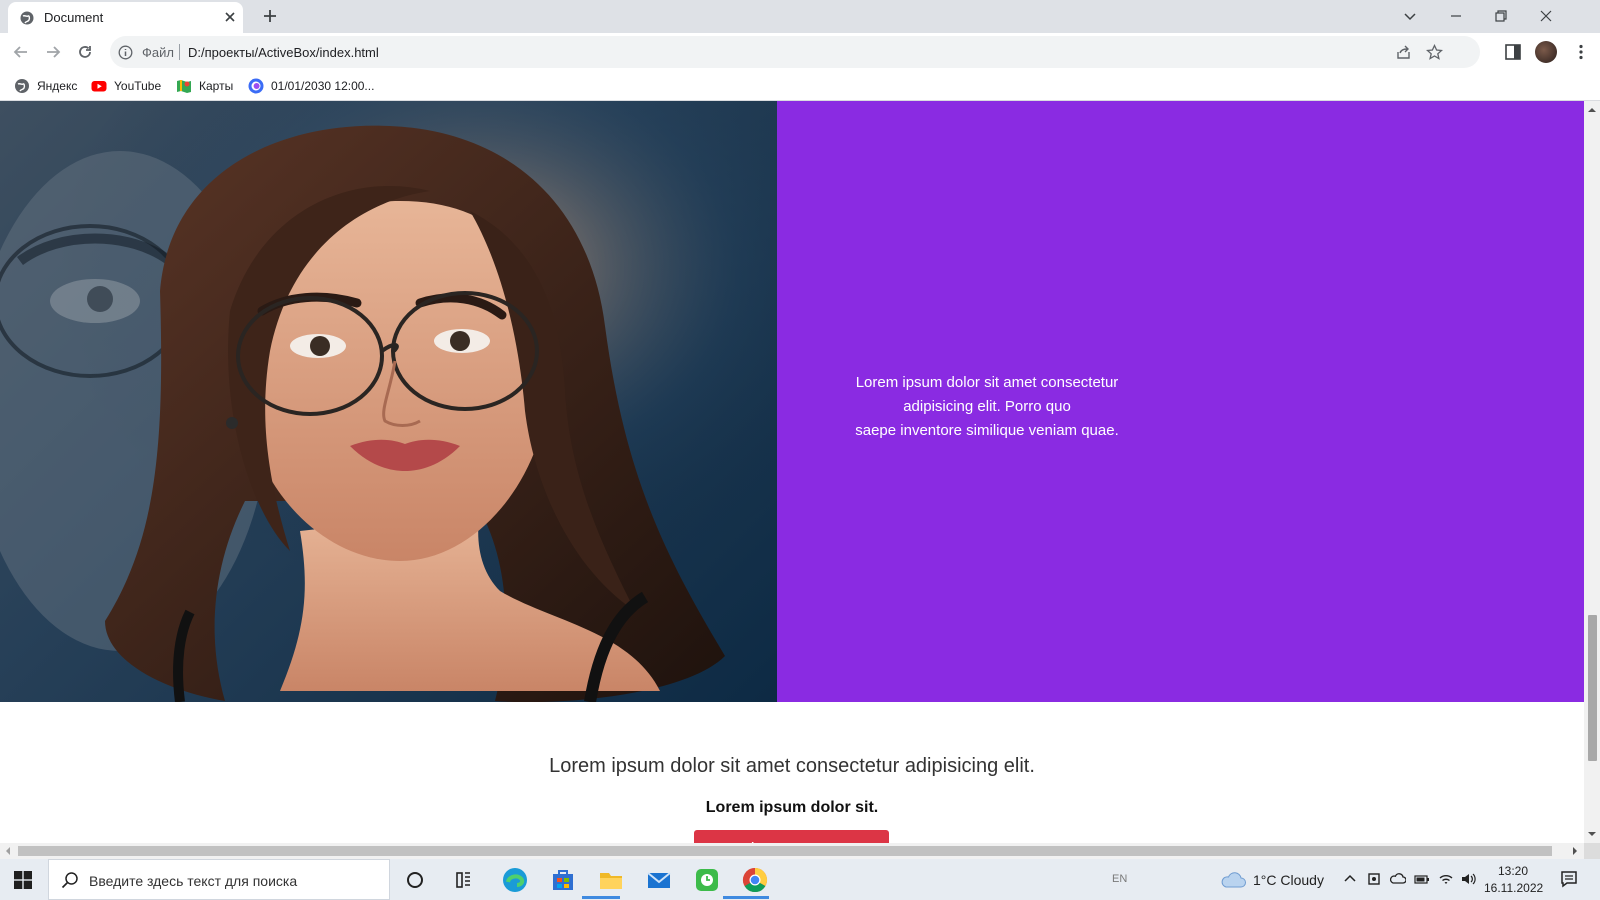 Image resolution: width=1600 pixels, height=900 pixels. Describe the element at coordinates (1592, 834) in the screenshot. I see `scroll-down-arrow-icon` at that location.